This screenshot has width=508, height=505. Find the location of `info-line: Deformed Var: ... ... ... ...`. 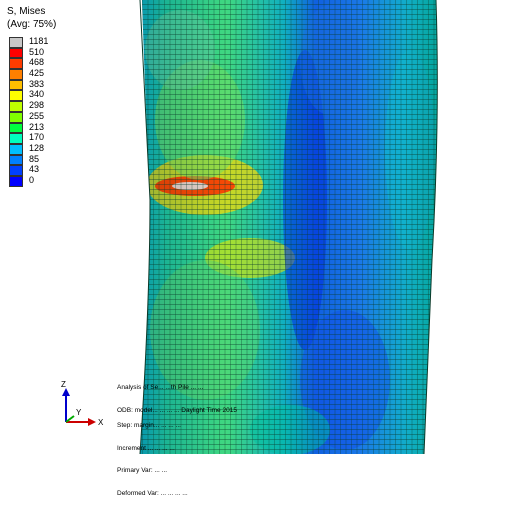

info-line: Deformed Var: ... ... ... ... is located at coordinates (152, 493).